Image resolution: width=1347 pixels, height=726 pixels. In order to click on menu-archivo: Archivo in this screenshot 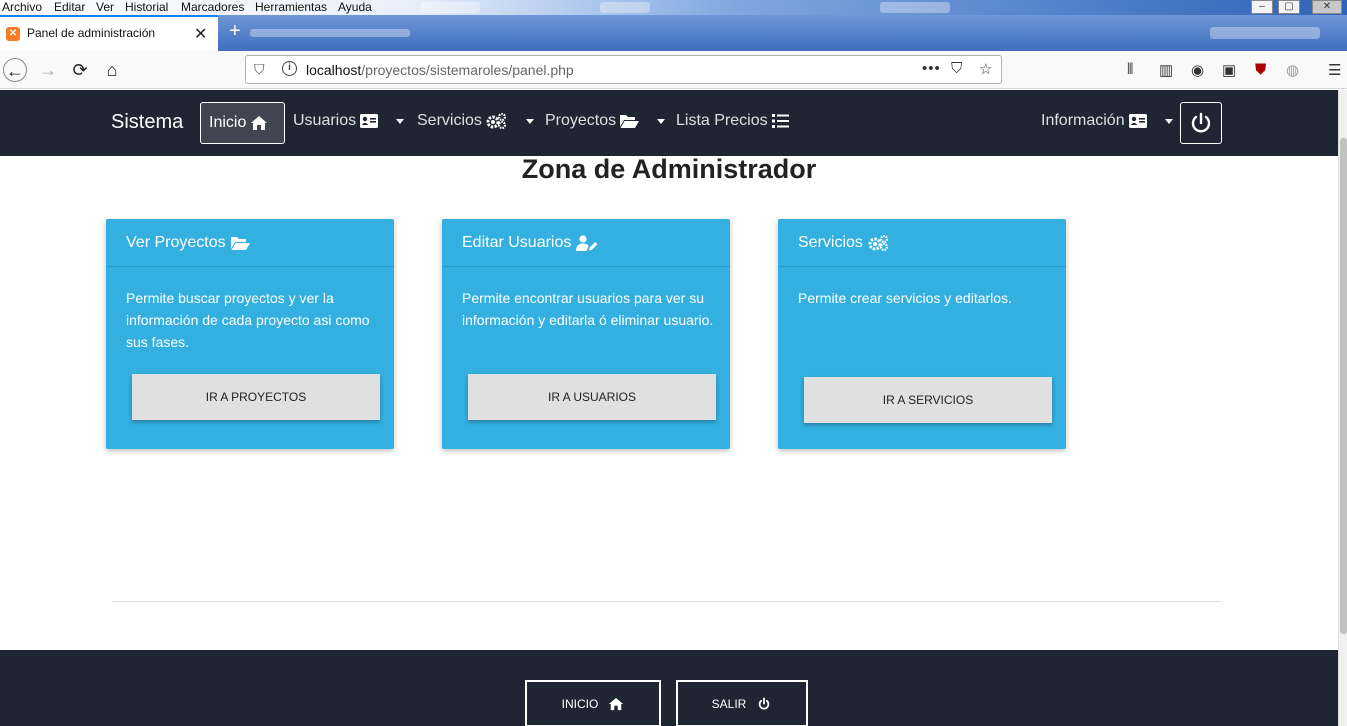, I will do `click(22, 7)`.